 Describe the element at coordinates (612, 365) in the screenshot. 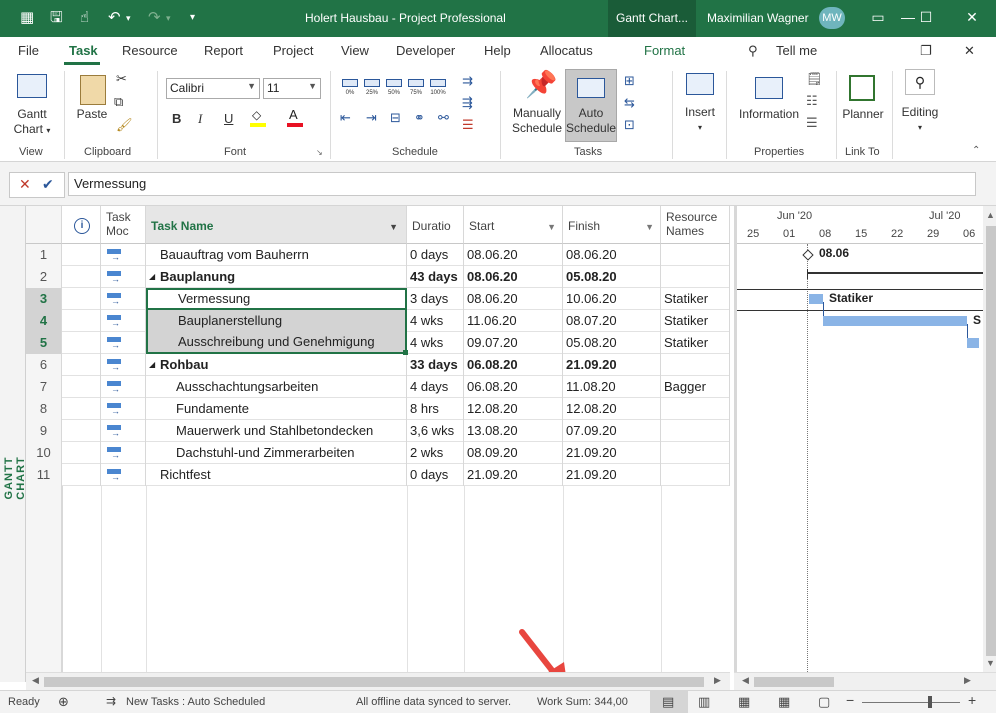

I see `finish-cell: 21.09.20` at that location.